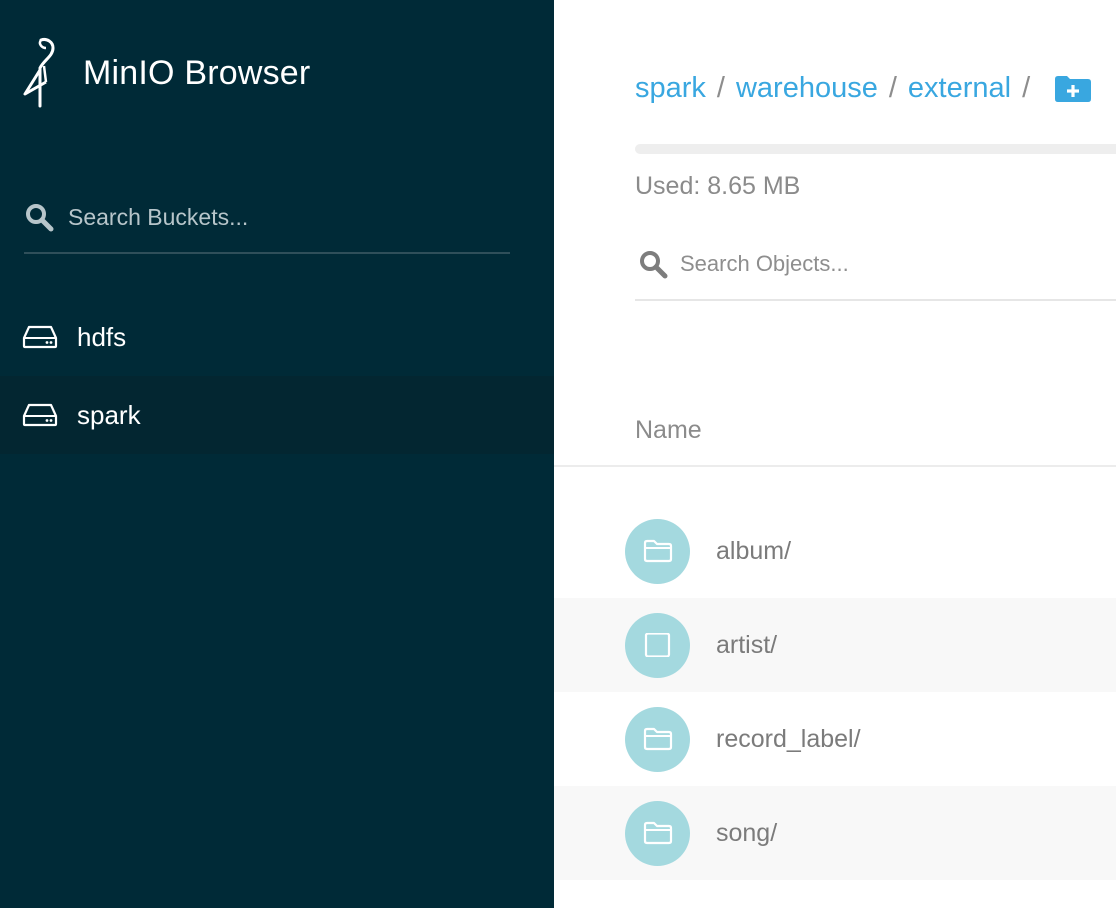 The image size is (1116, 908). I want to click on object-name: artist/, so click(747, 644).